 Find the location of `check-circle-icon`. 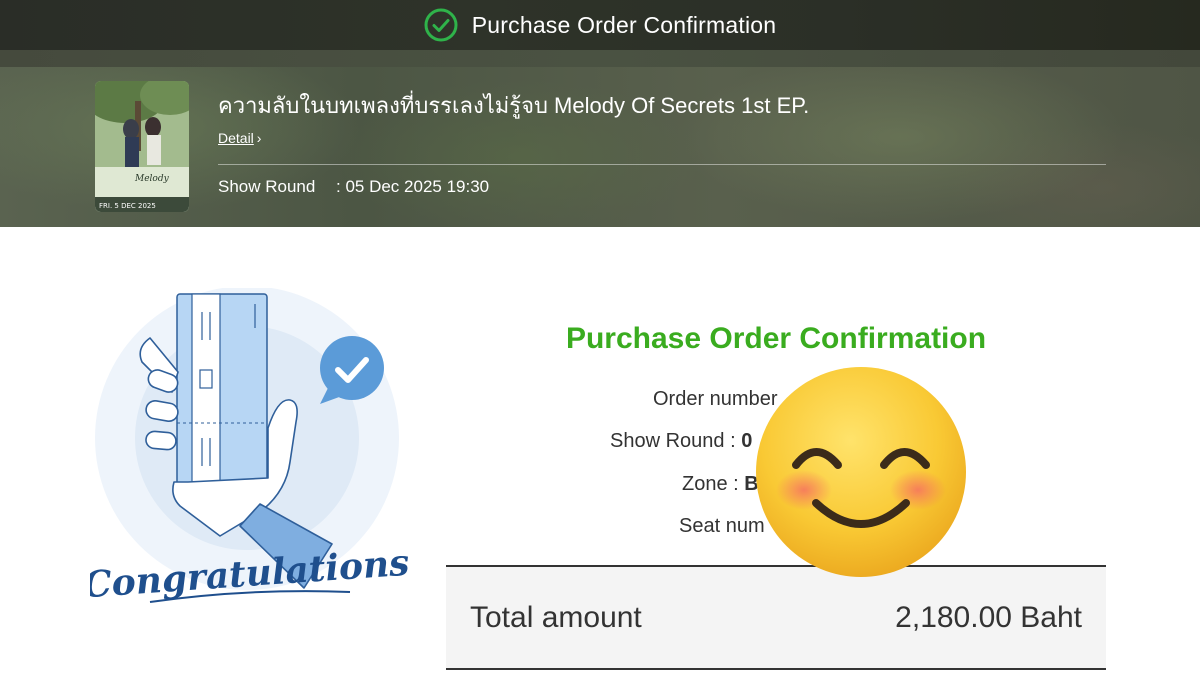

check-circle-icon is located at coordinates (441, 25).